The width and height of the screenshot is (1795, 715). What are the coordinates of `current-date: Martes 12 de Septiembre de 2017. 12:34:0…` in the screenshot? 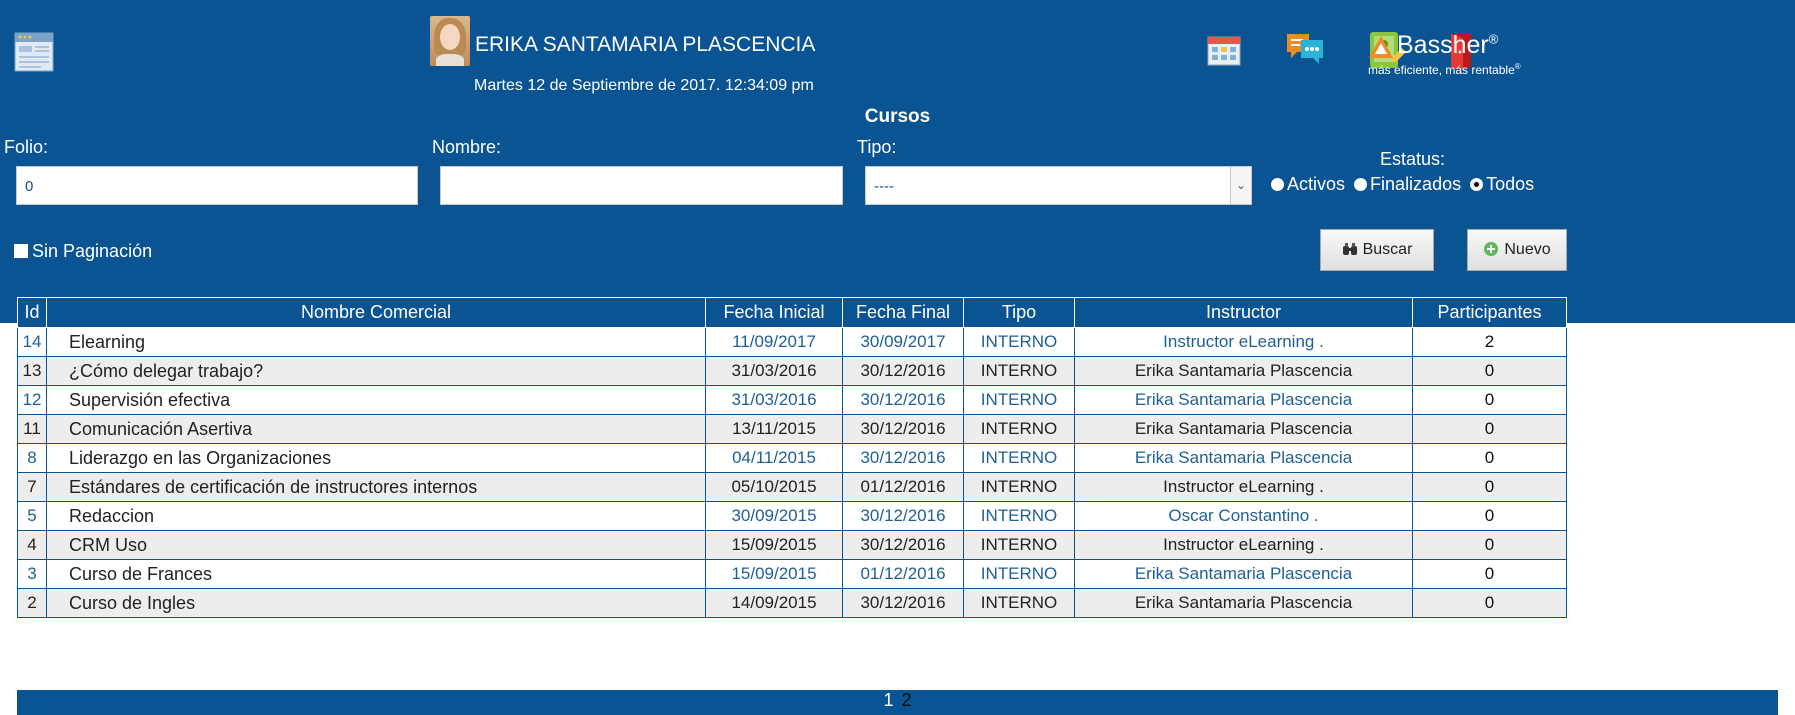 It's located at (644, 85).